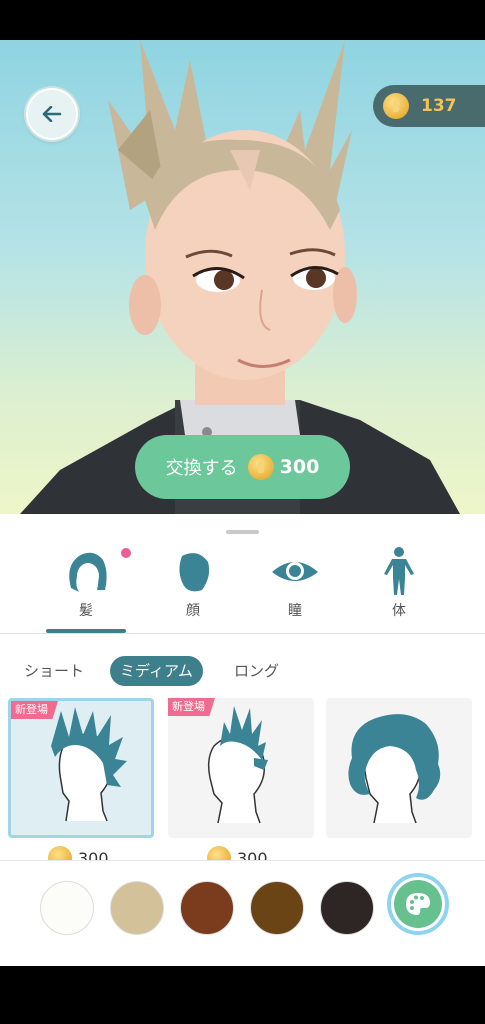 This screenshot has width=485, height=1024. I want to click on back-button, so click(52, 114).